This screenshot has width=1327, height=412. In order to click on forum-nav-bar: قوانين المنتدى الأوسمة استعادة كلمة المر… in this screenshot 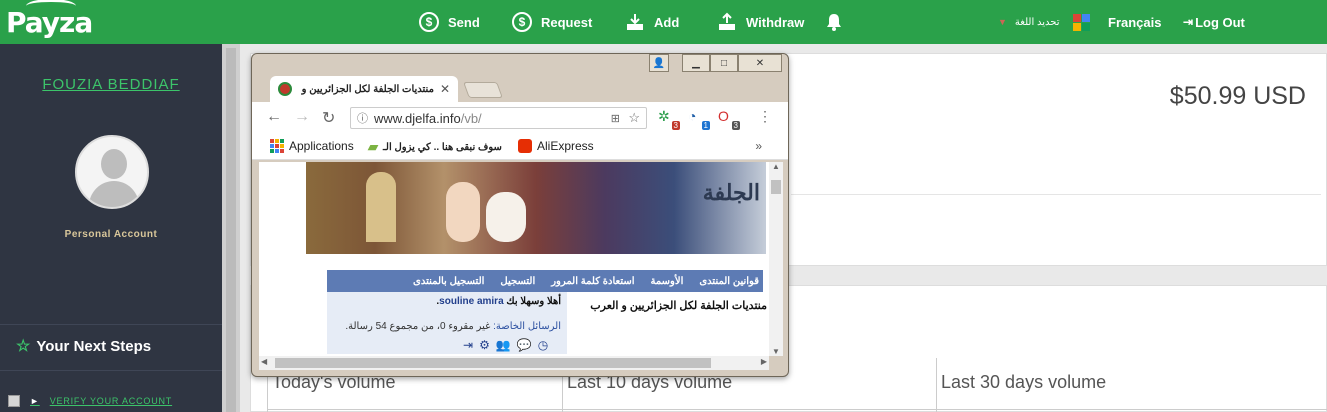, I will do `click(545, 281)`.